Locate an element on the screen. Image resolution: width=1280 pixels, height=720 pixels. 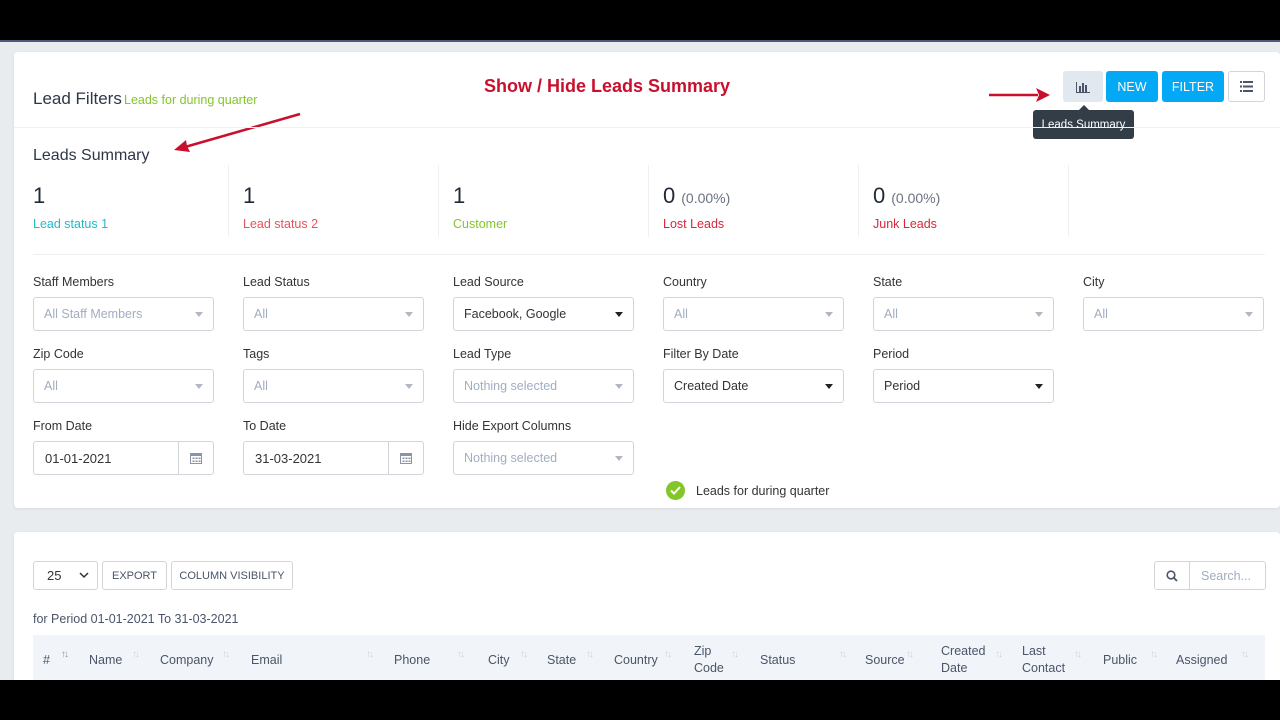
lead-type-label: Lead Type is located at coordinates (482, 354).